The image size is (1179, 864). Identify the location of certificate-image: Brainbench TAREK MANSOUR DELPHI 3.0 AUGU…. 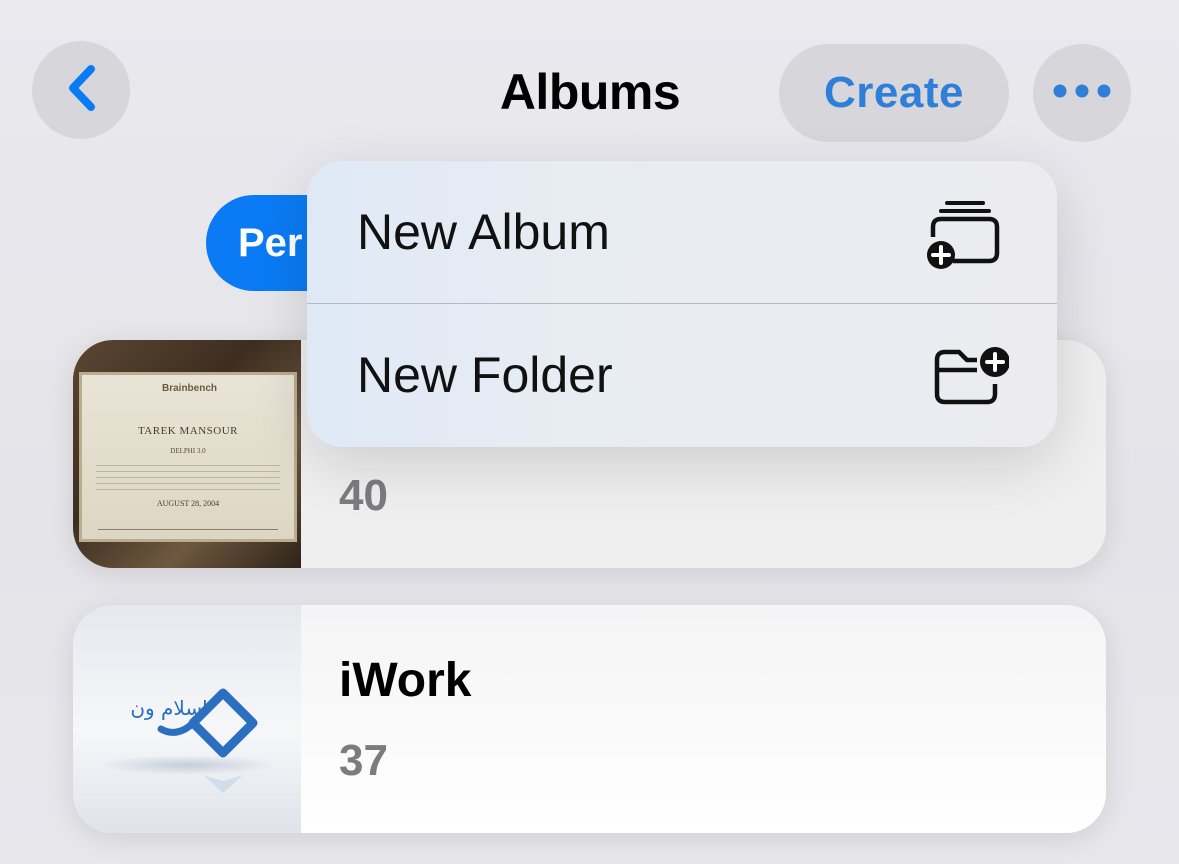
(188, 457).